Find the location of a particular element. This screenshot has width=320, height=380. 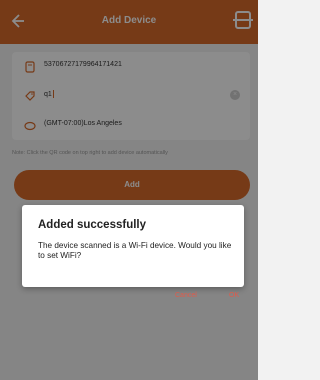

dialog-title: Added successfully is located at coordinates (92, 225).